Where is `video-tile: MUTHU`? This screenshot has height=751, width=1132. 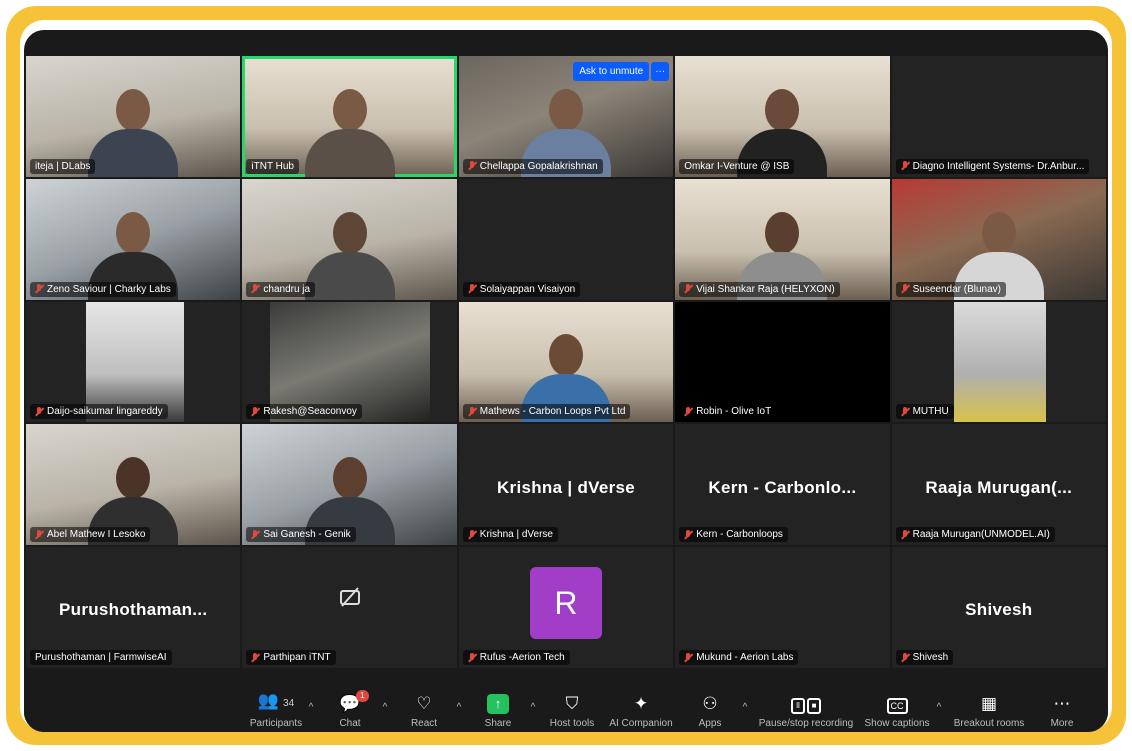
video-tile: MUTHU is located at coordinates (998, 362).